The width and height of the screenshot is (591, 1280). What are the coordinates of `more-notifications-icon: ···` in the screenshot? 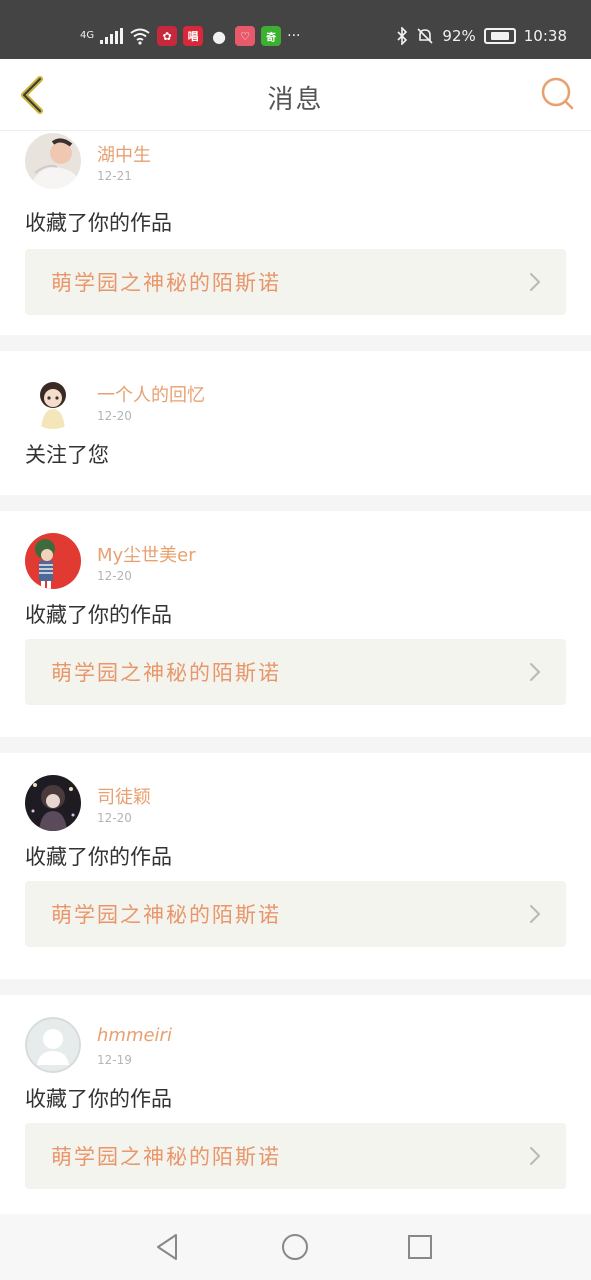 It's located at (294, 36).